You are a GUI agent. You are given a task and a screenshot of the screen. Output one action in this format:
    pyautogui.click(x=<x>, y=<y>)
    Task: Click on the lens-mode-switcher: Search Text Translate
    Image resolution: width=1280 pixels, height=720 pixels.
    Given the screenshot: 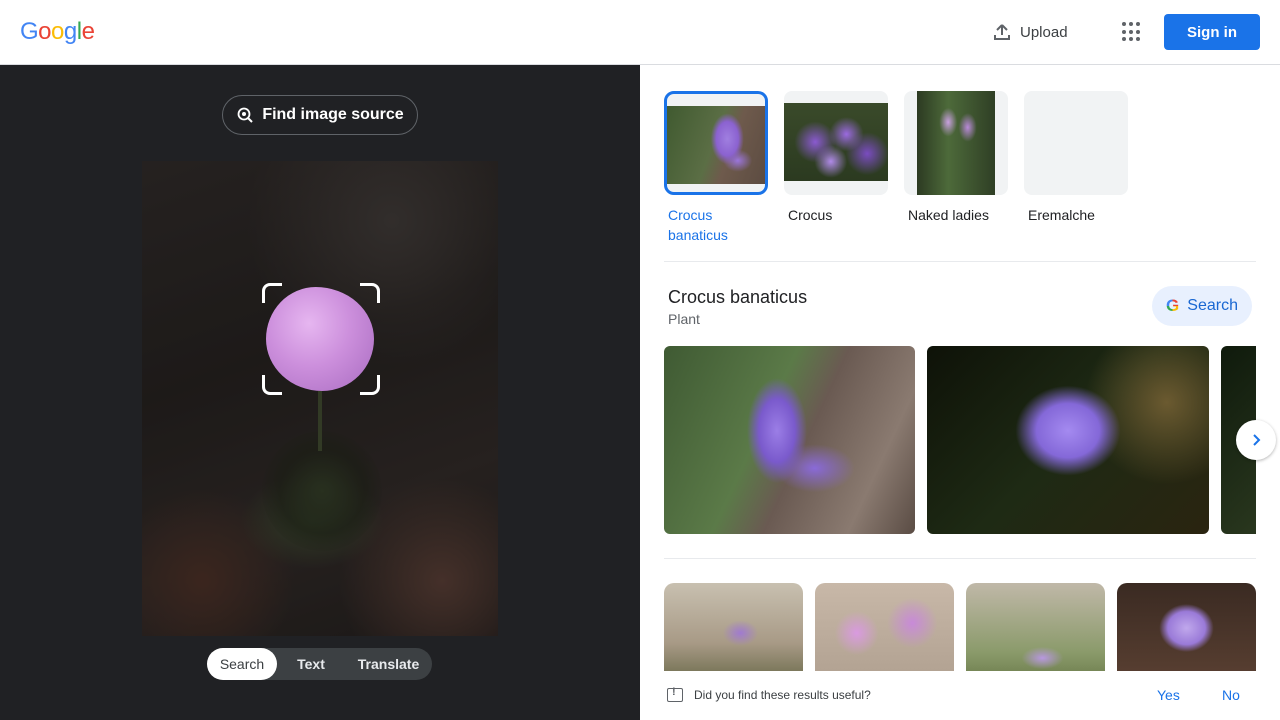 What is the action you would take?
    pyautogui.click(x=319, y=664)
    